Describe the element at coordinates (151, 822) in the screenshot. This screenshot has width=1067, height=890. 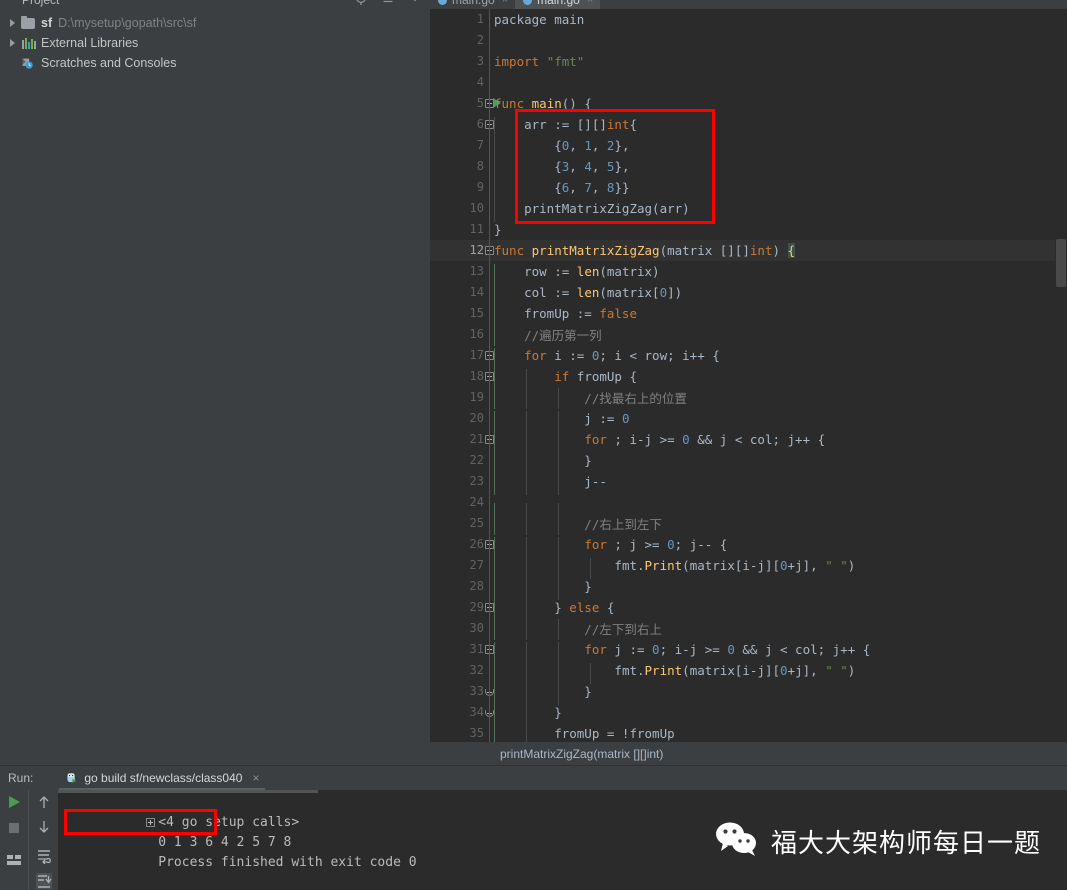
I see `expand-icon` at that location.